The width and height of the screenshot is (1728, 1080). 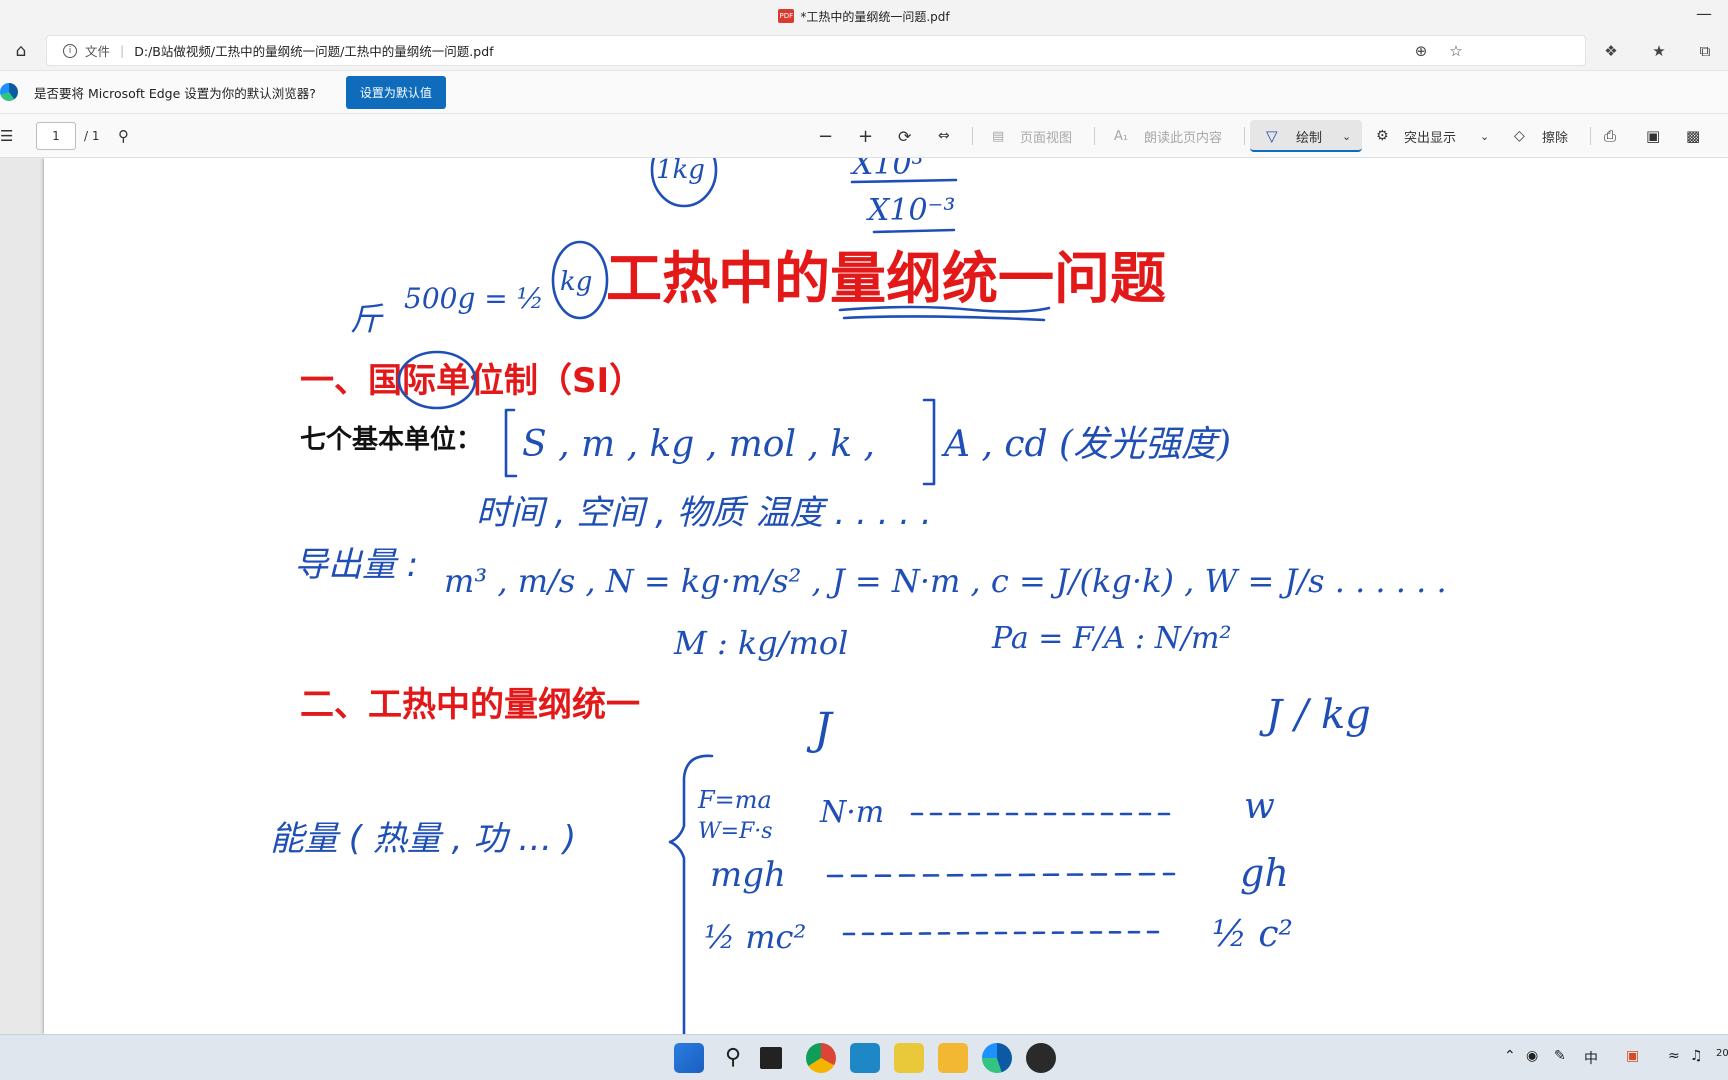 I want to click on read-aloud-icon: A₁, so click(x=1121, y=136).